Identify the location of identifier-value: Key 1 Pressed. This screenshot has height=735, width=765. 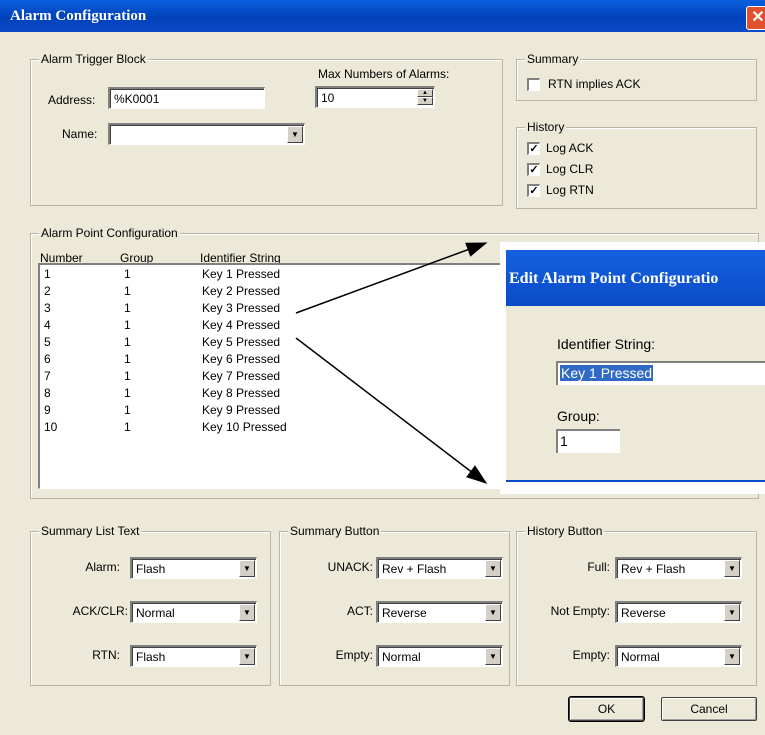
(607, 373).